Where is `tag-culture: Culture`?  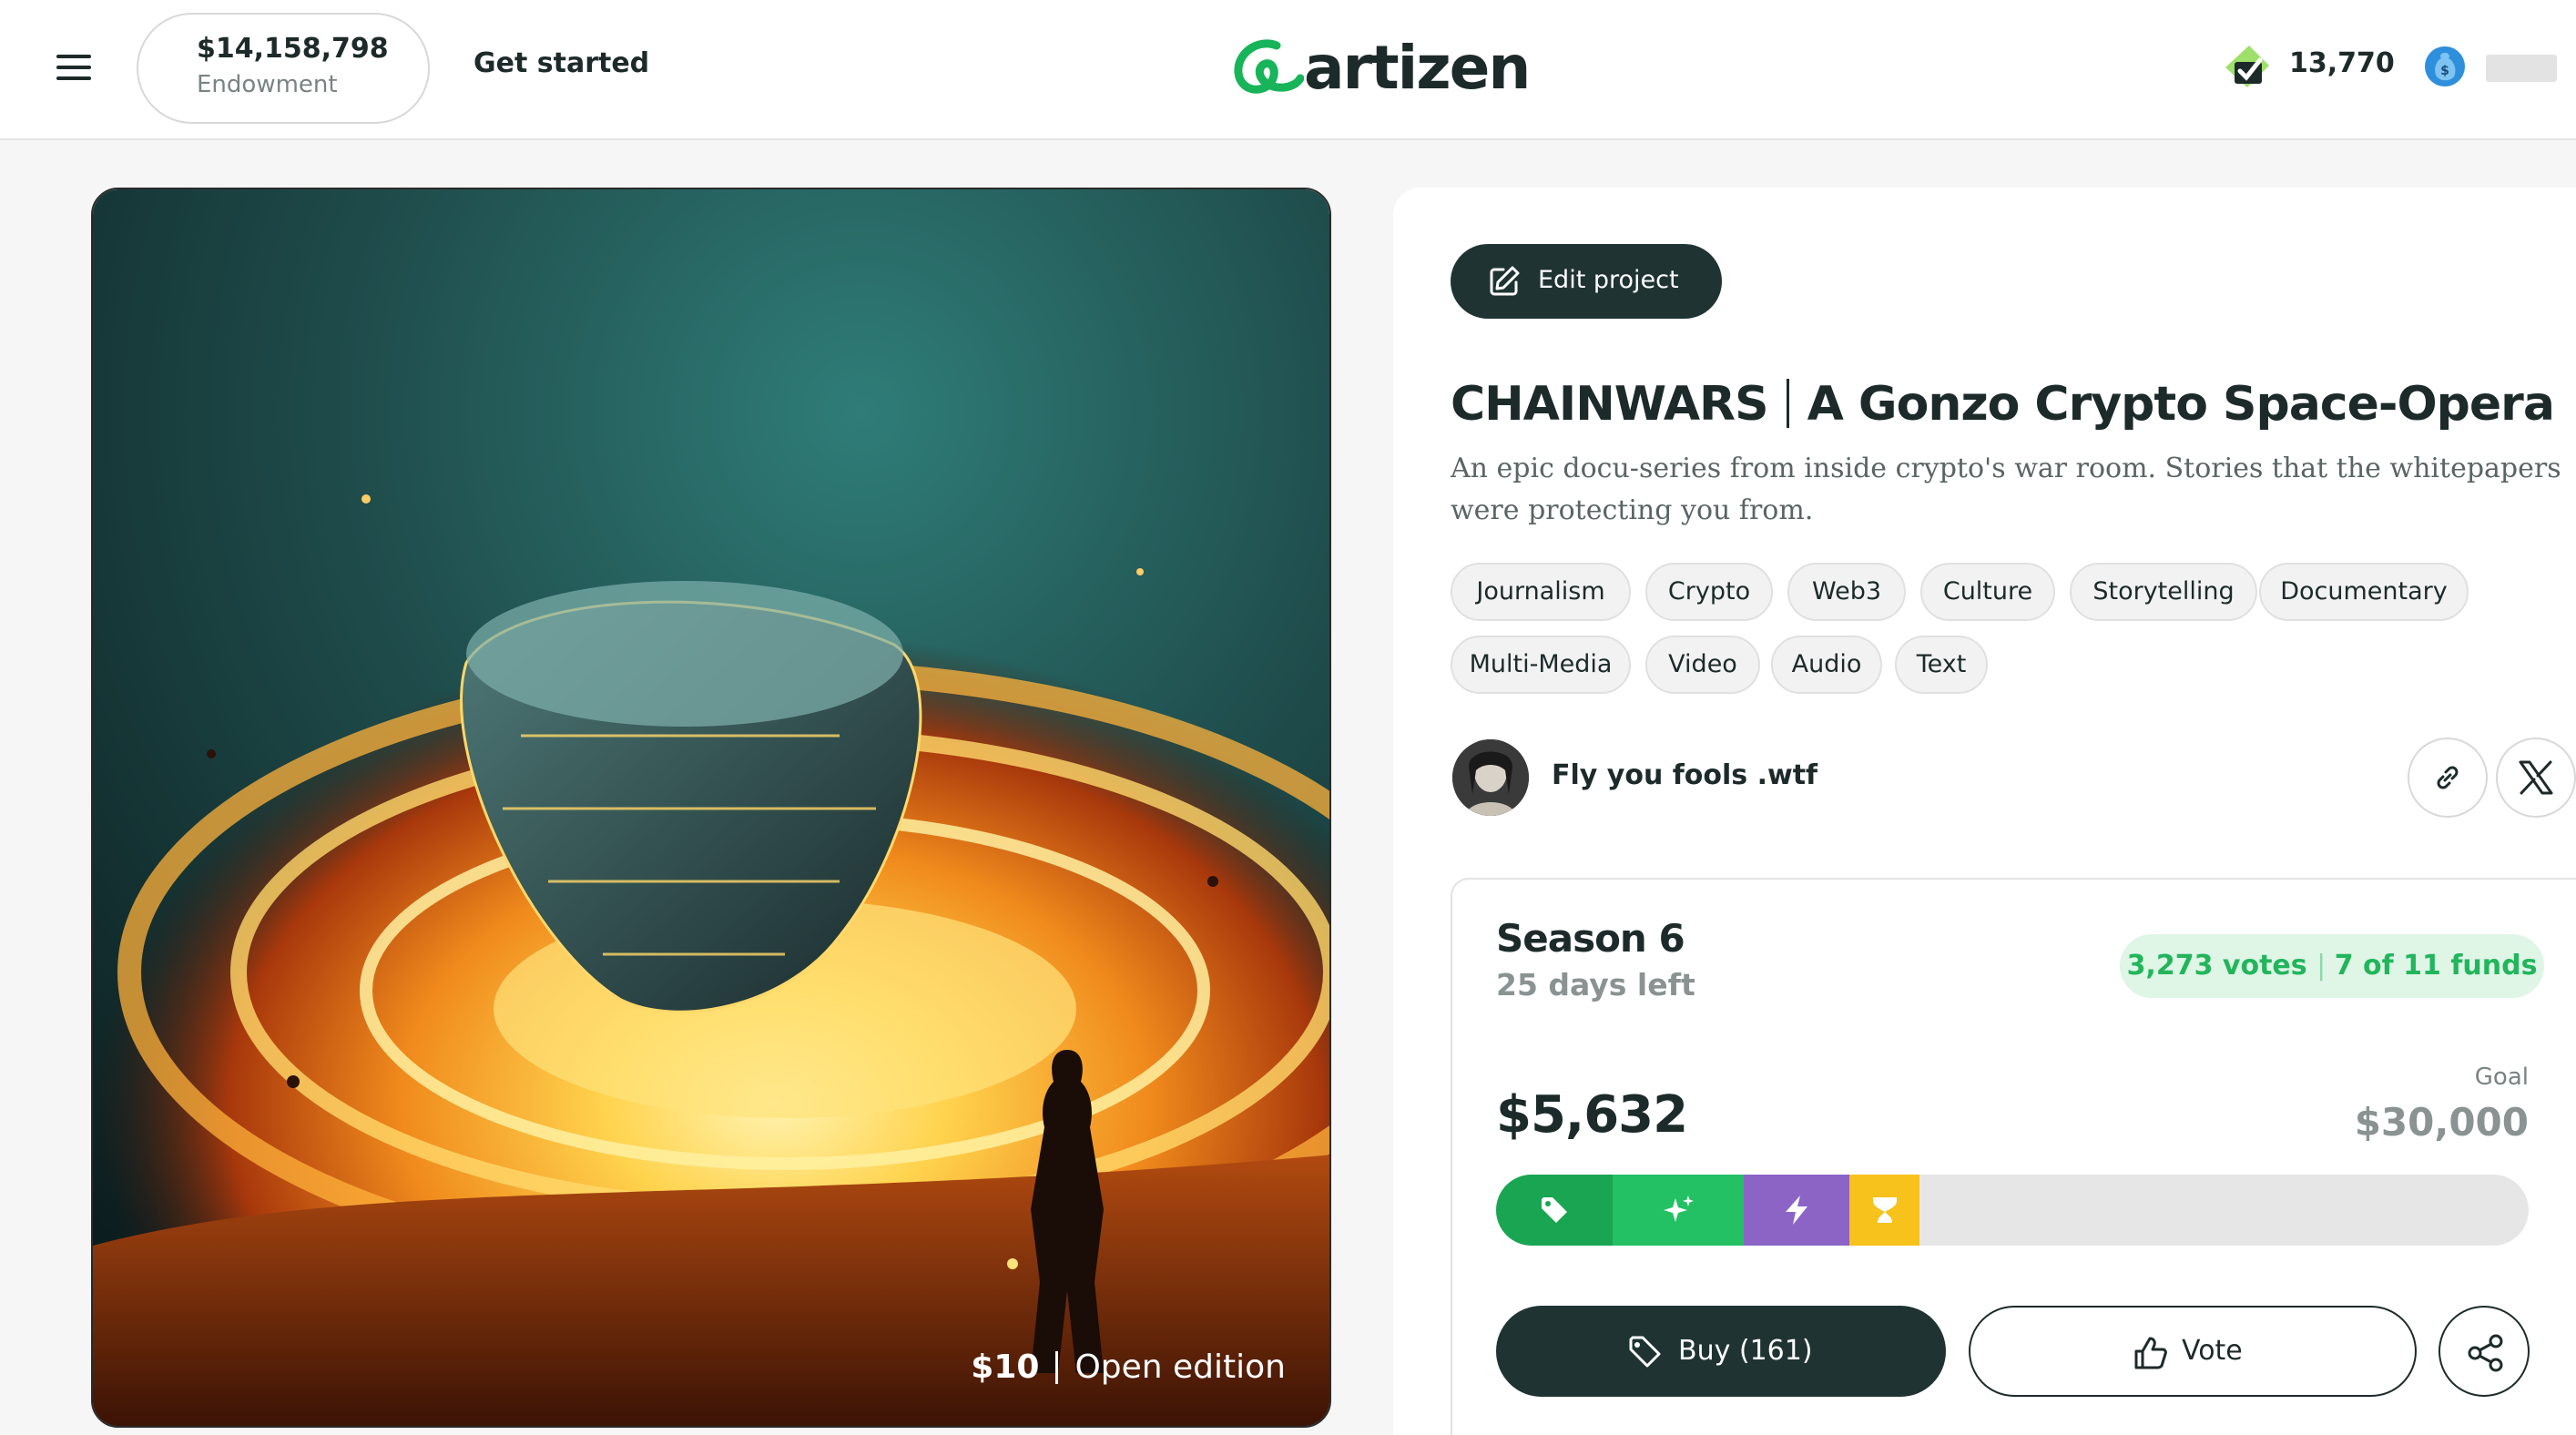 tag-culture: Culture is located at coordinates (1988, 592).